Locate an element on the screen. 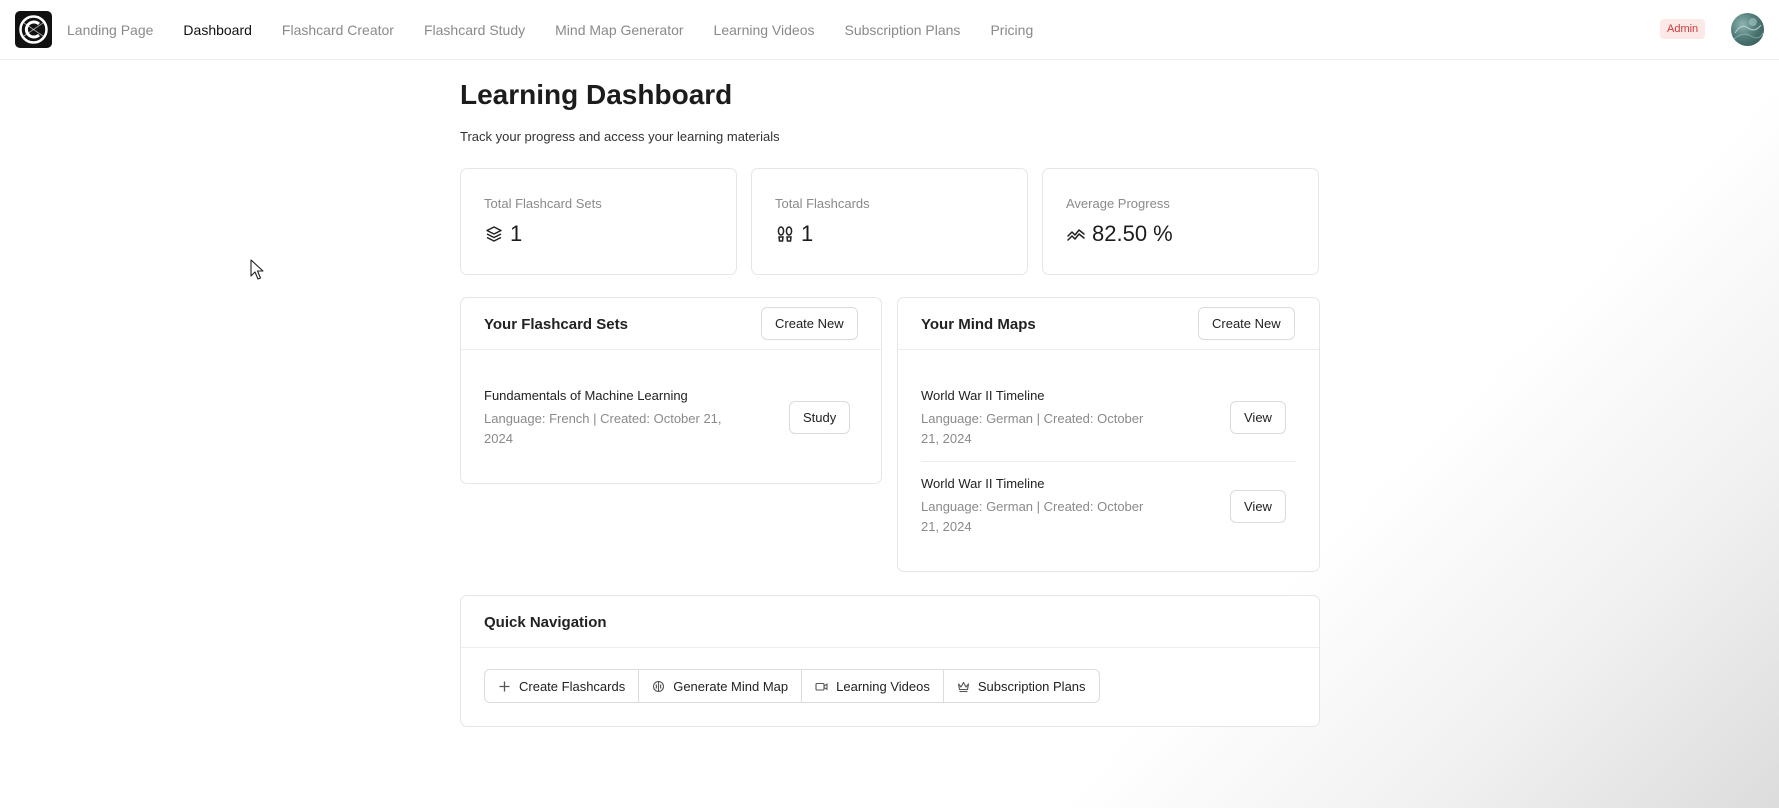 This screenshot has height=808, width=1779. layers-icon is located at coordinates (494, 234).